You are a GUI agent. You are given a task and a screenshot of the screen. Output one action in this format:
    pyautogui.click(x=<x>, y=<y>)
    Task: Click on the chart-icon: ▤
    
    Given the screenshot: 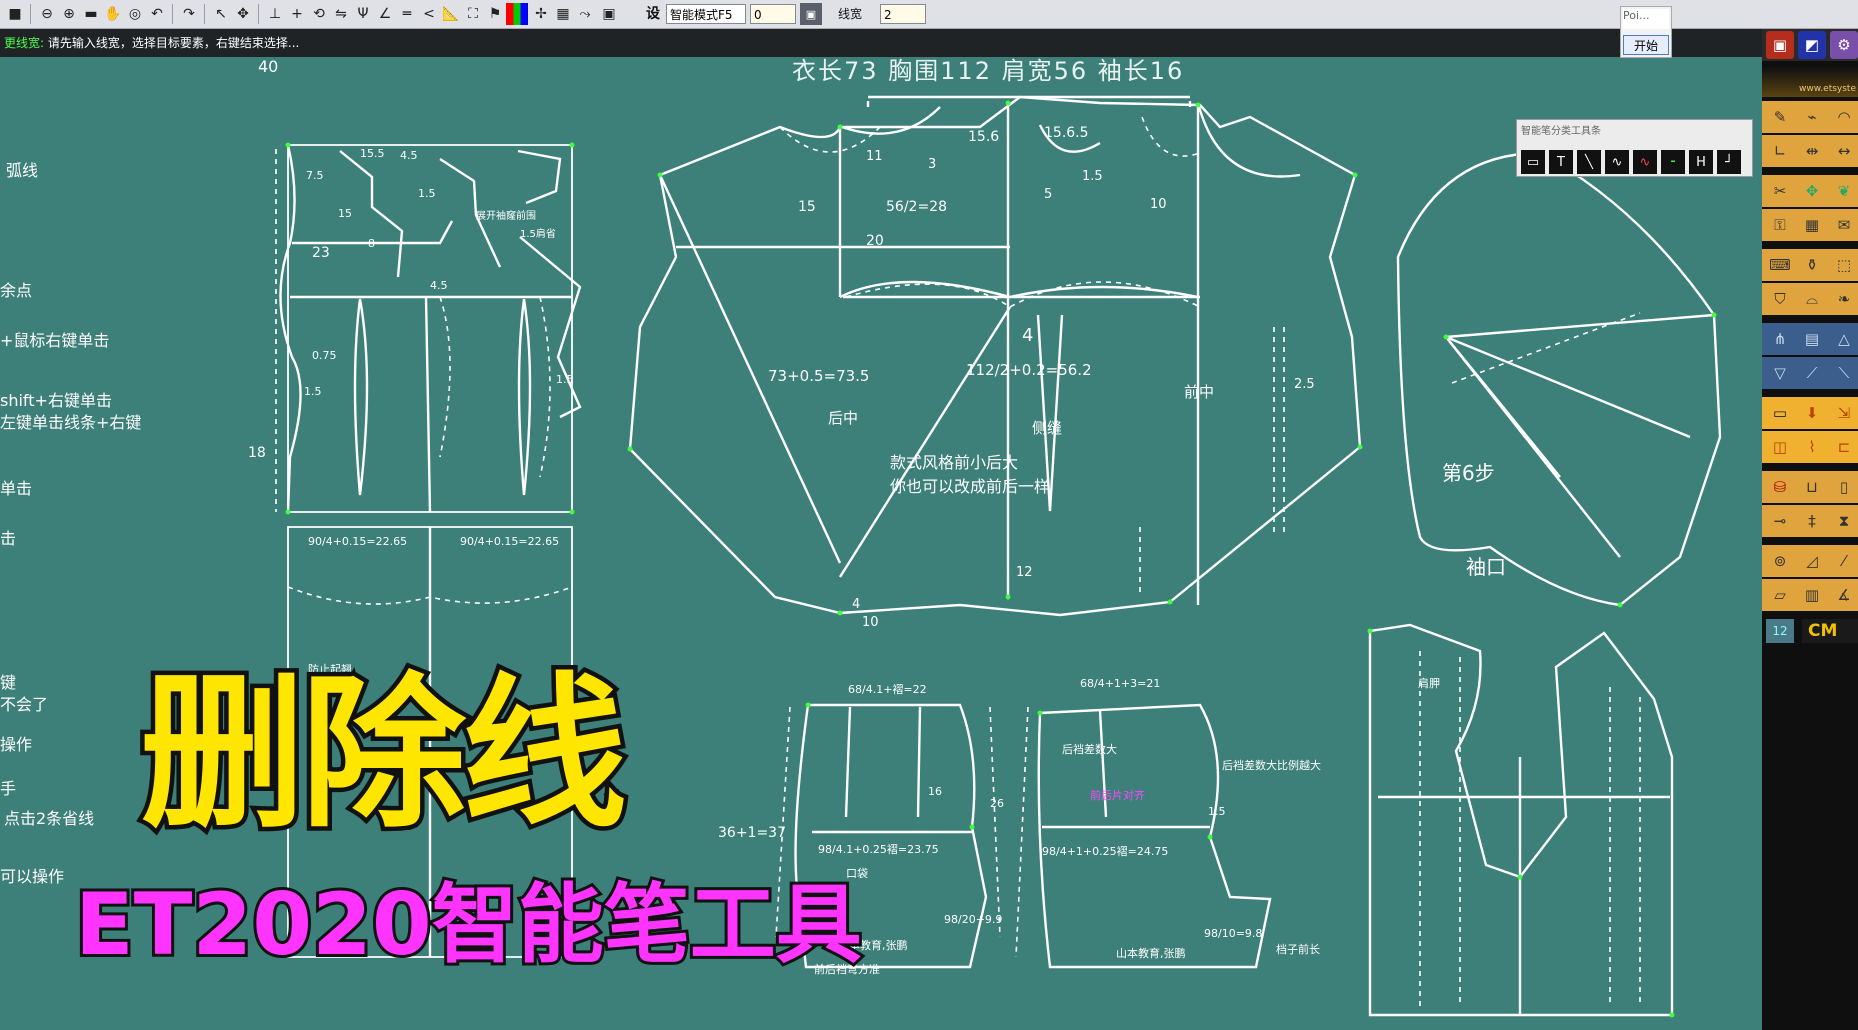 What is the action you would take?
    pyautogui.click(x=1812, y=339)
    